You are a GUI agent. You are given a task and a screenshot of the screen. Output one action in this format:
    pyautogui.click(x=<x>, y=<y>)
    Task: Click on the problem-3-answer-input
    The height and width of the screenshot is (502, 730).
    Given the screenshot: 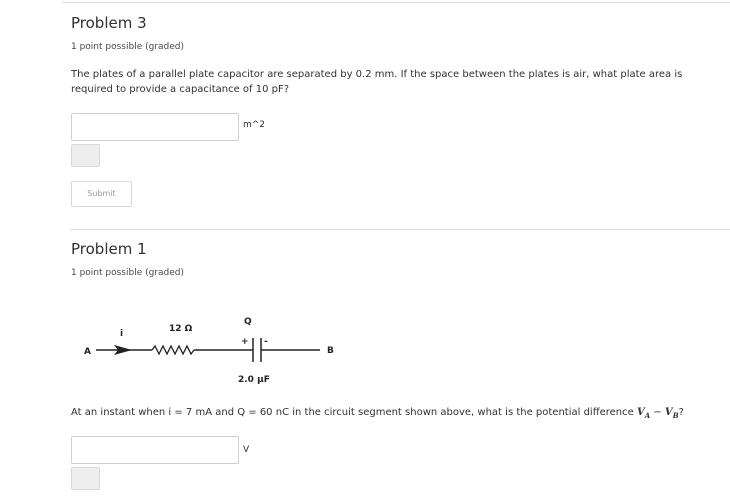 What is the action you would take?
    pyautogui.click(x=155, y=127)
    